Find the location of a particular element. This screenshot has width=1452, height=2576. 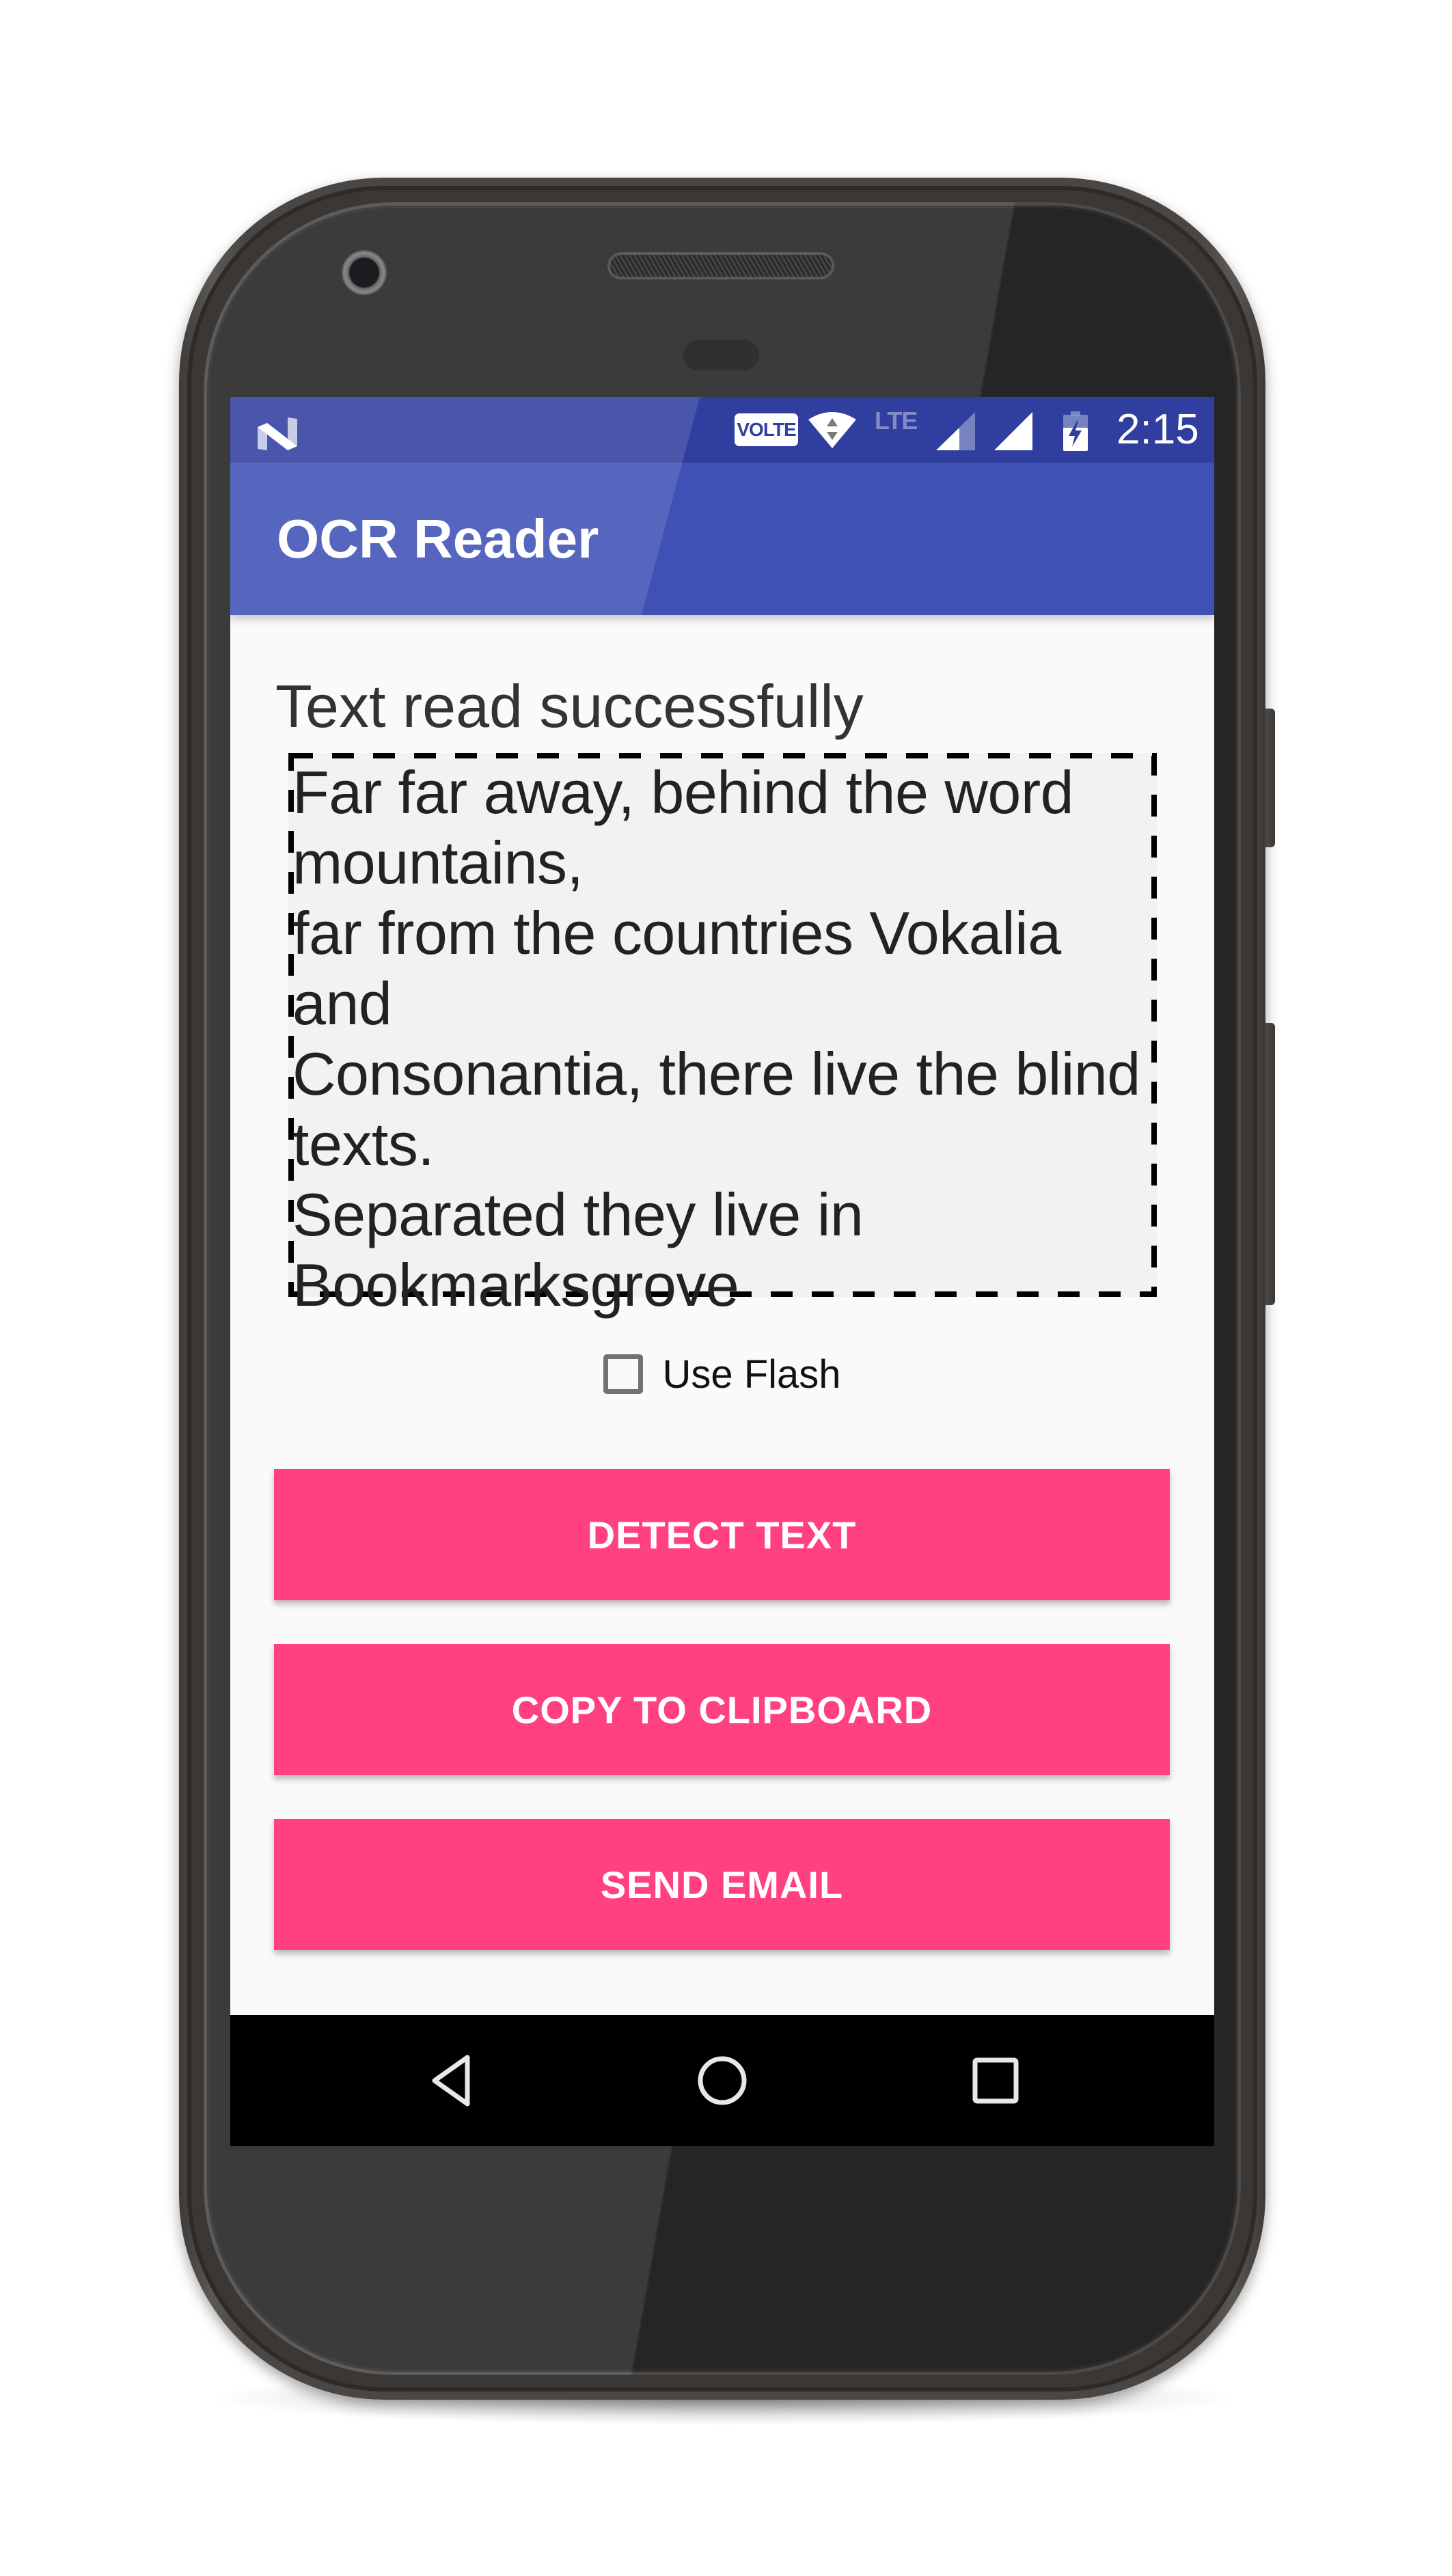

android-n-icon is located at coordinates (277, 433).